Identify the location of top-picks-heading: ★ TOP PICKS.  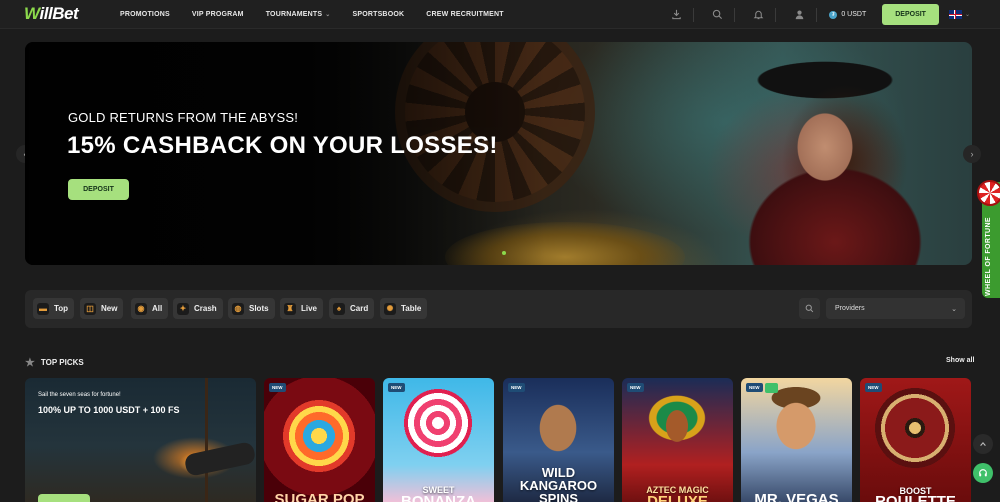
(54, 362).